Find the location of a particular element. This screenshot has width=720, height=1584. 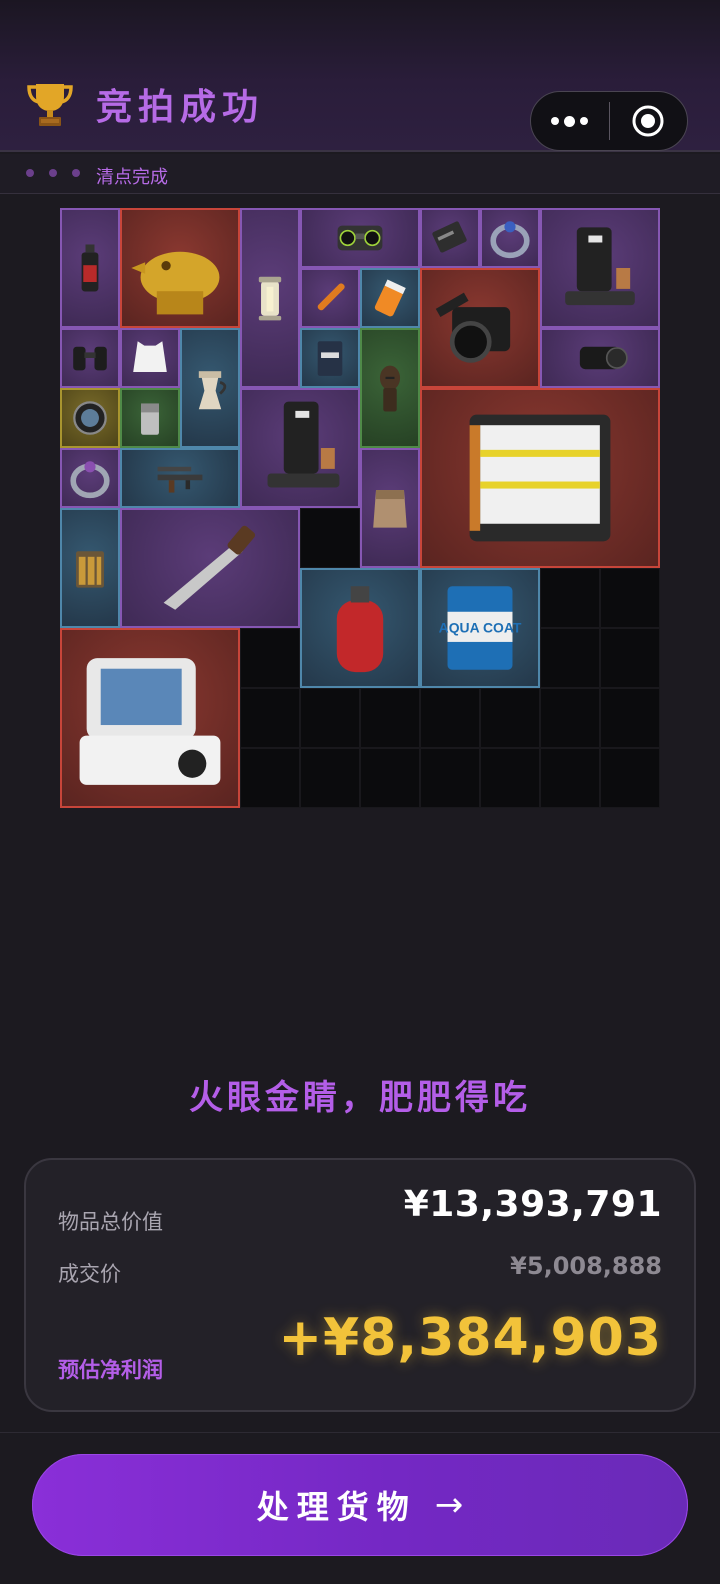

inventory-item-hunting-knife is located at coordinates (210, 568).